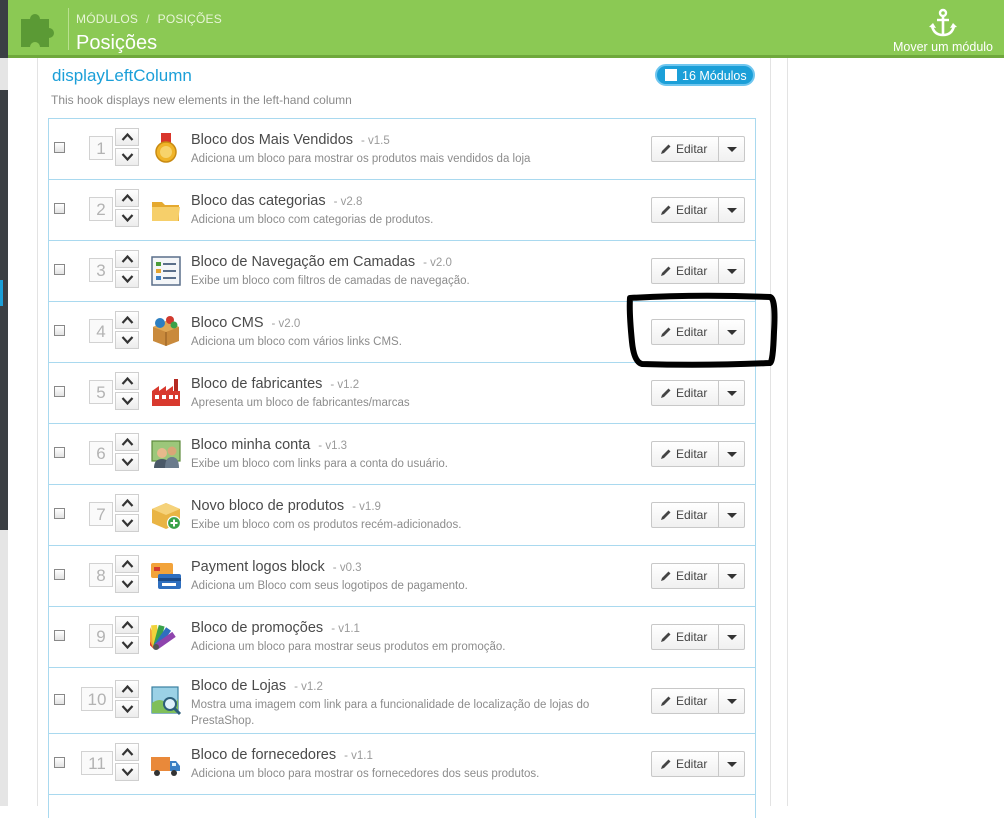  What do you see at coordinates (375, 141) in the screenshot?
I see `module-version: - v1.5` at bounding box center [375, 141].